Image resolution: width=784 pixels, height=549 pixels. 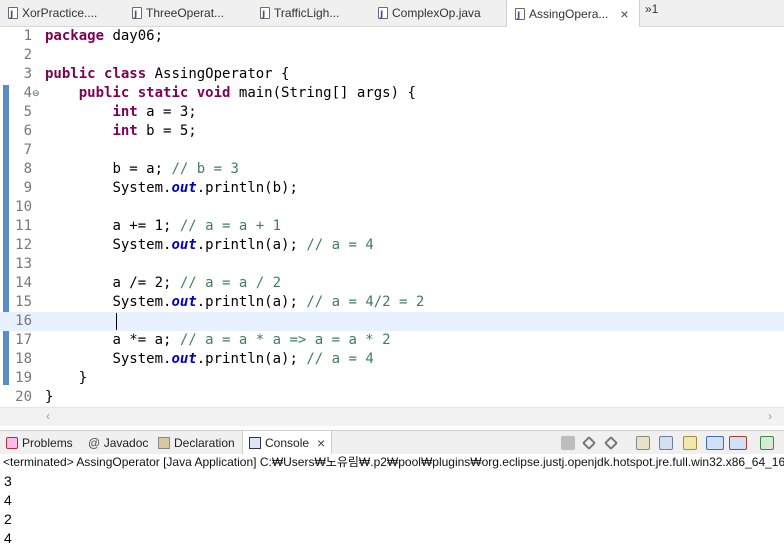 I want to click on pin-console-icon, so click(x=715, y=443).